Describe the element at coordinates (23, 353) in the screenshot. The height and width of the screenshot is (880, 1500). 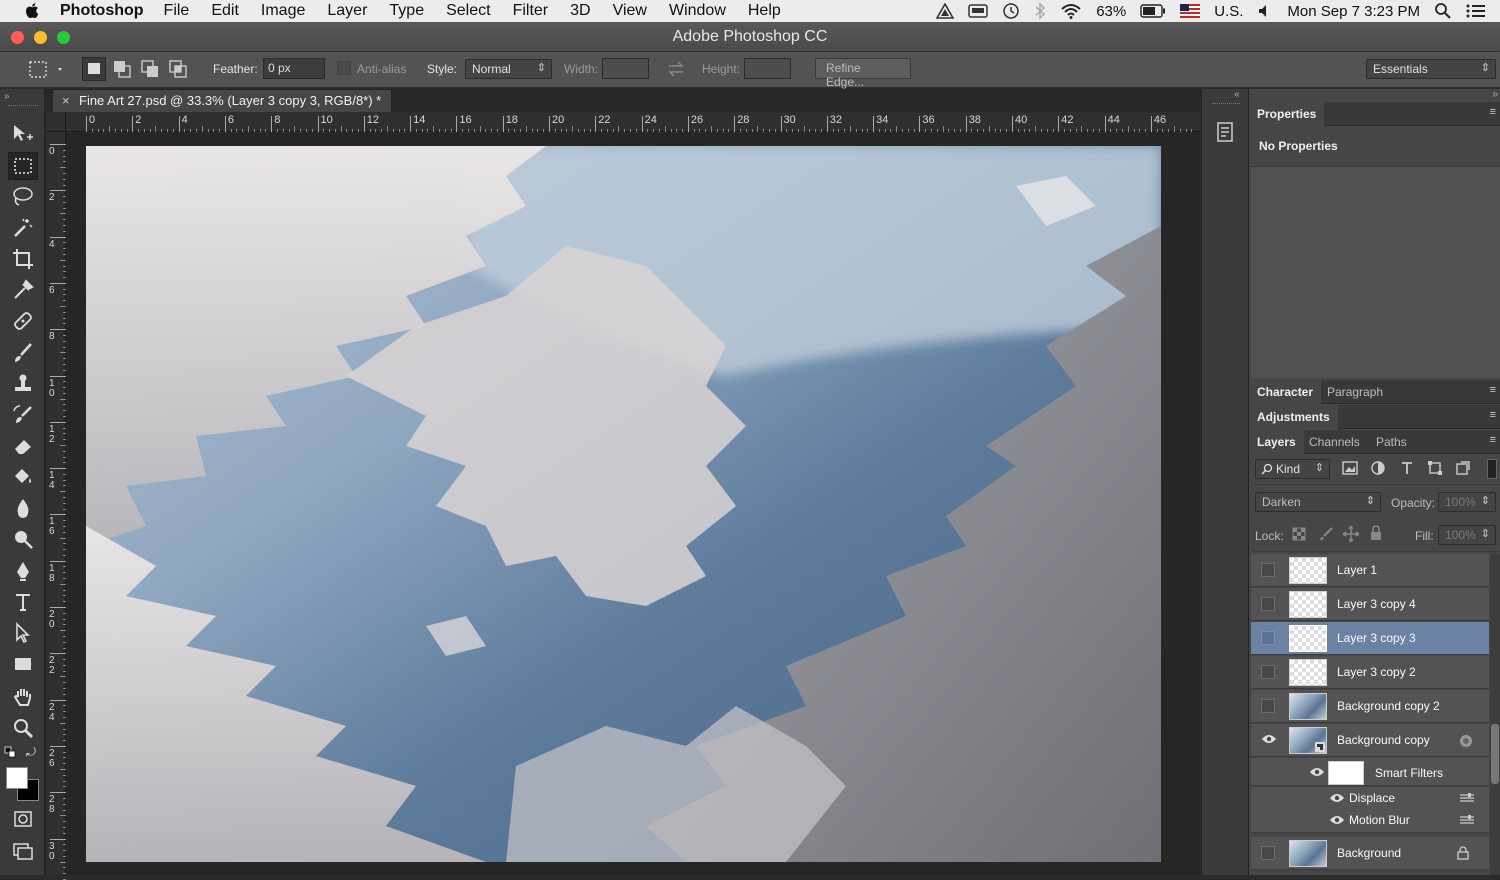
I see `brush-tool` at that location.